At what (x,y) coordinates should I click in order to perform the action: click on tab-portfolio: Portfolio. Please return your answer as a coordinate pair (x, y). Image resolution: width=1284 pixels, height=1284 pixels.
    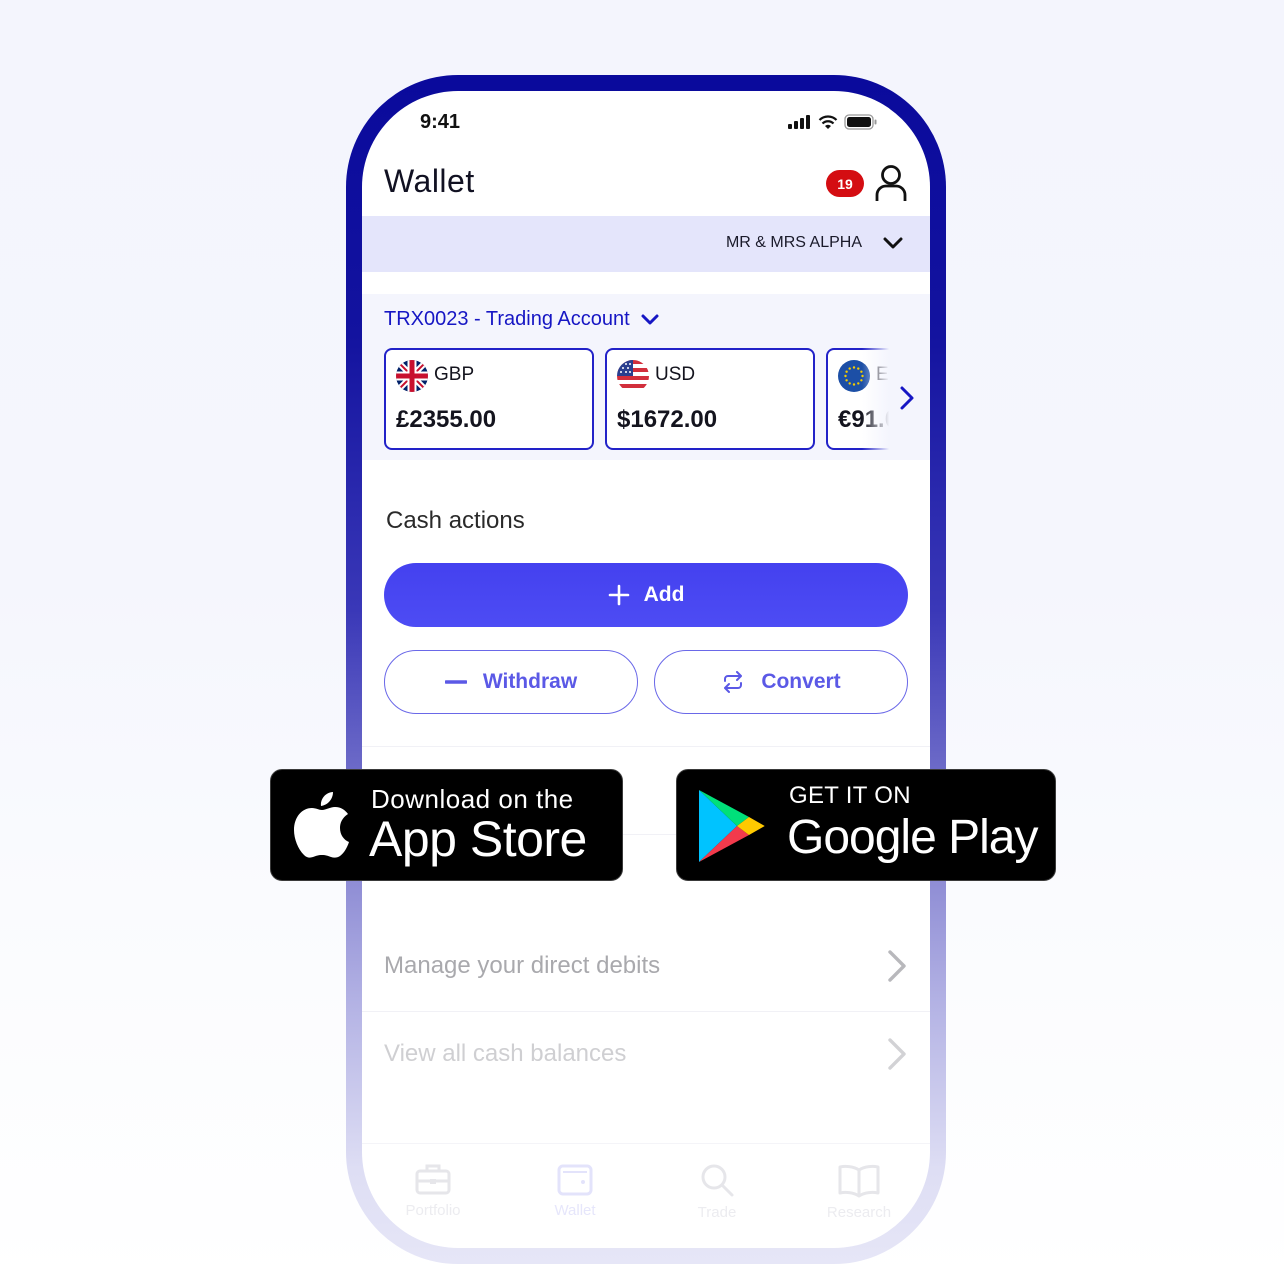
    Looking at the image, I should click on (433, 1190).